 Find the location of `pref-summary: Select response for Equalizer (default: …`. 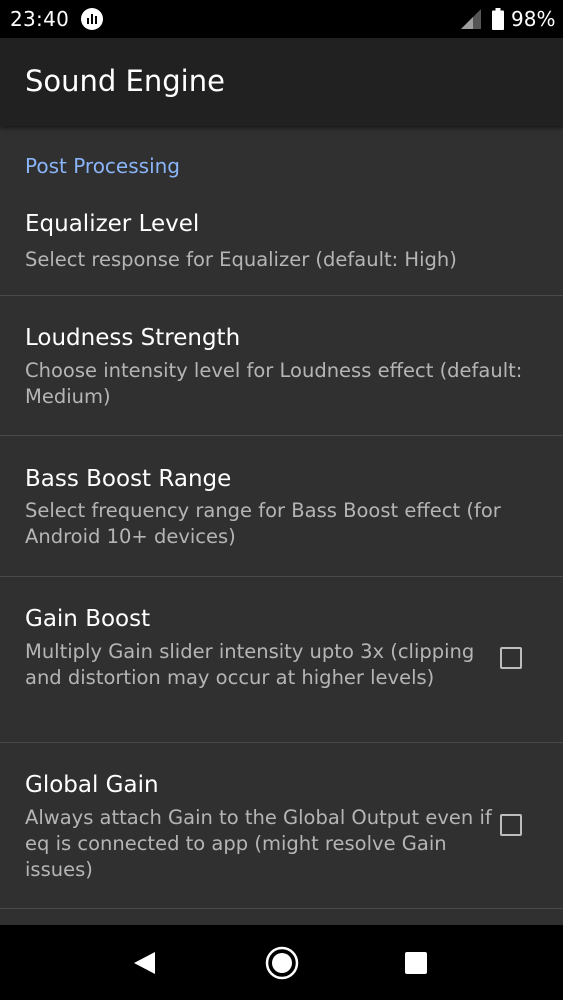

pref-summary: Select response for Equalizer (default: … is located at coordinates (241, 259).